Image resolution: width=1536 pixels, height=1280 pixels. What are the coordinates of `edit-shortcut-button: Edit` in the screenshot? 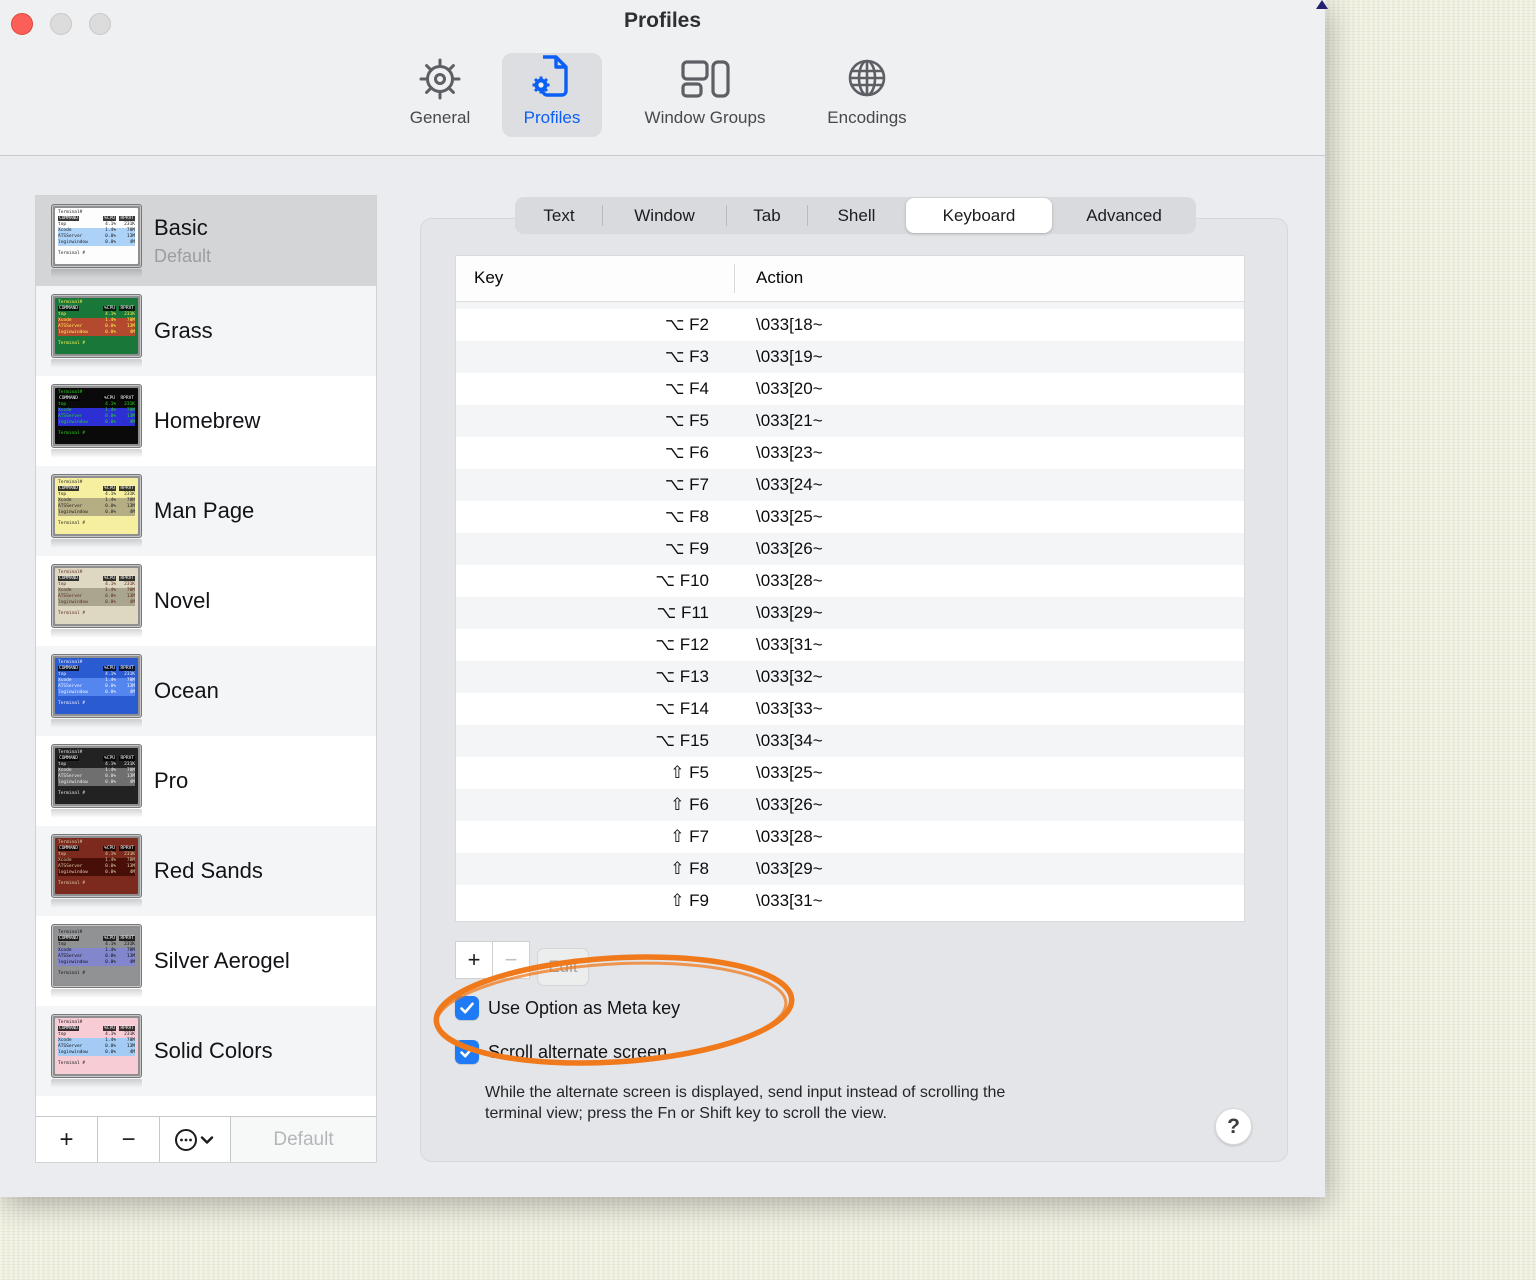 It's located at (563, 967).